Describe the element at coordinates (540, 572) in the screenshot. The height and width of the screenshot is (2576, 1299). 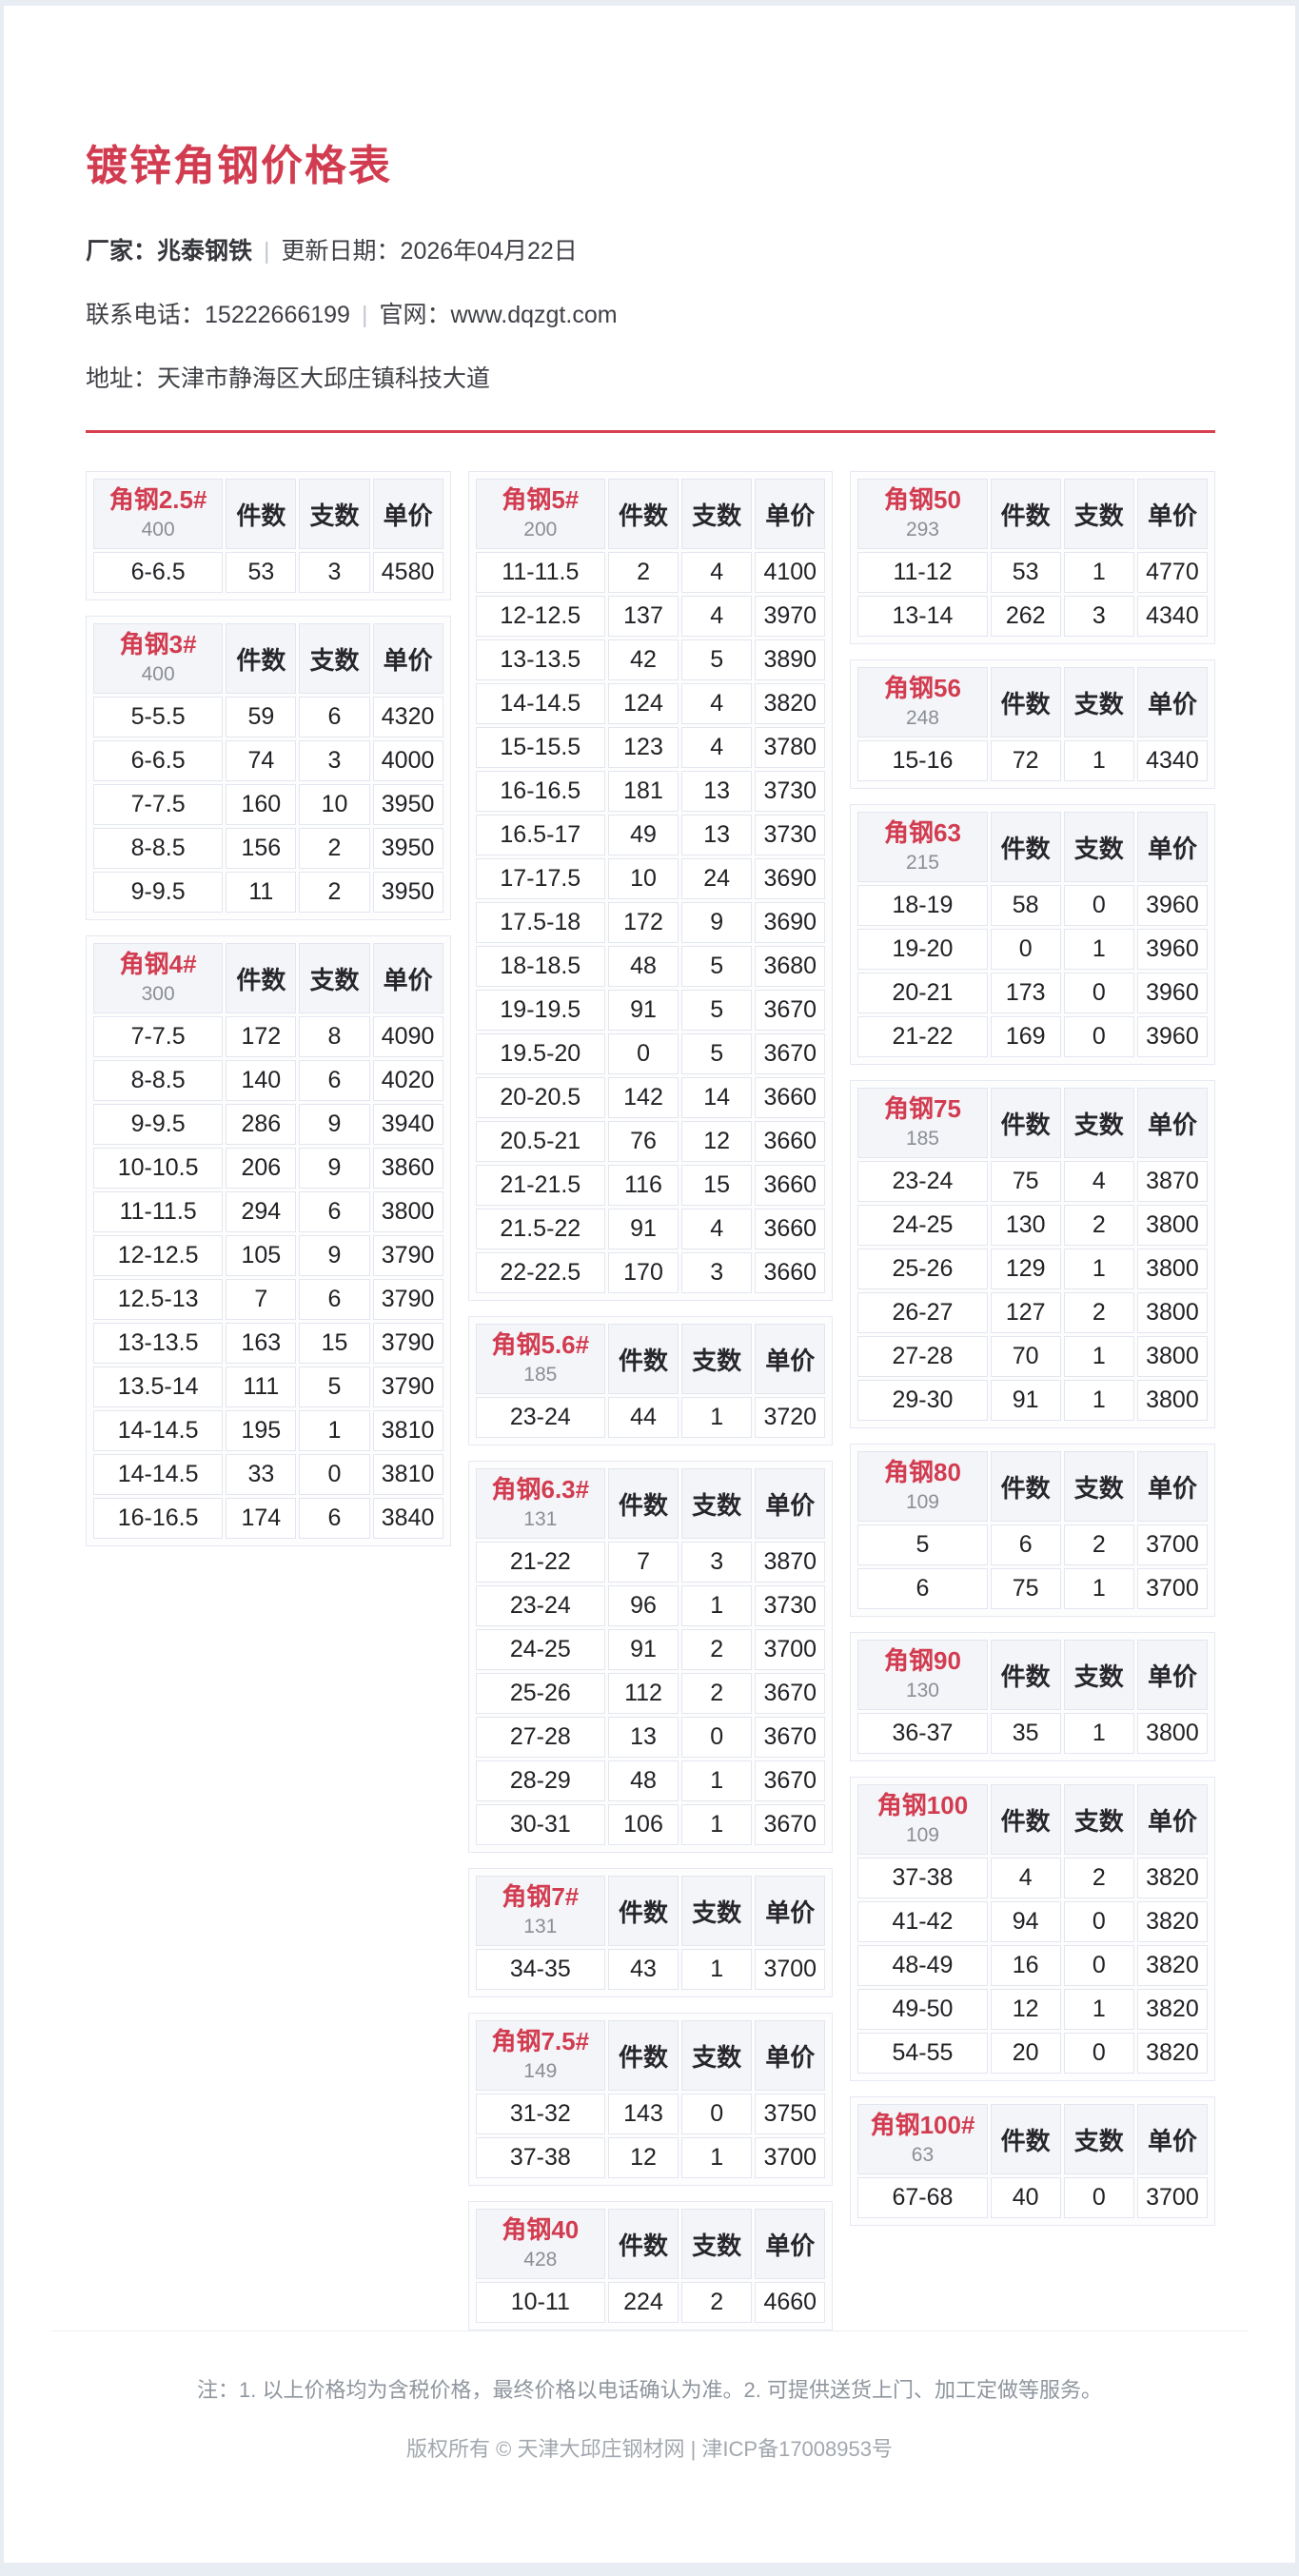
I see `spec-cell: 11-11.5` at that location.